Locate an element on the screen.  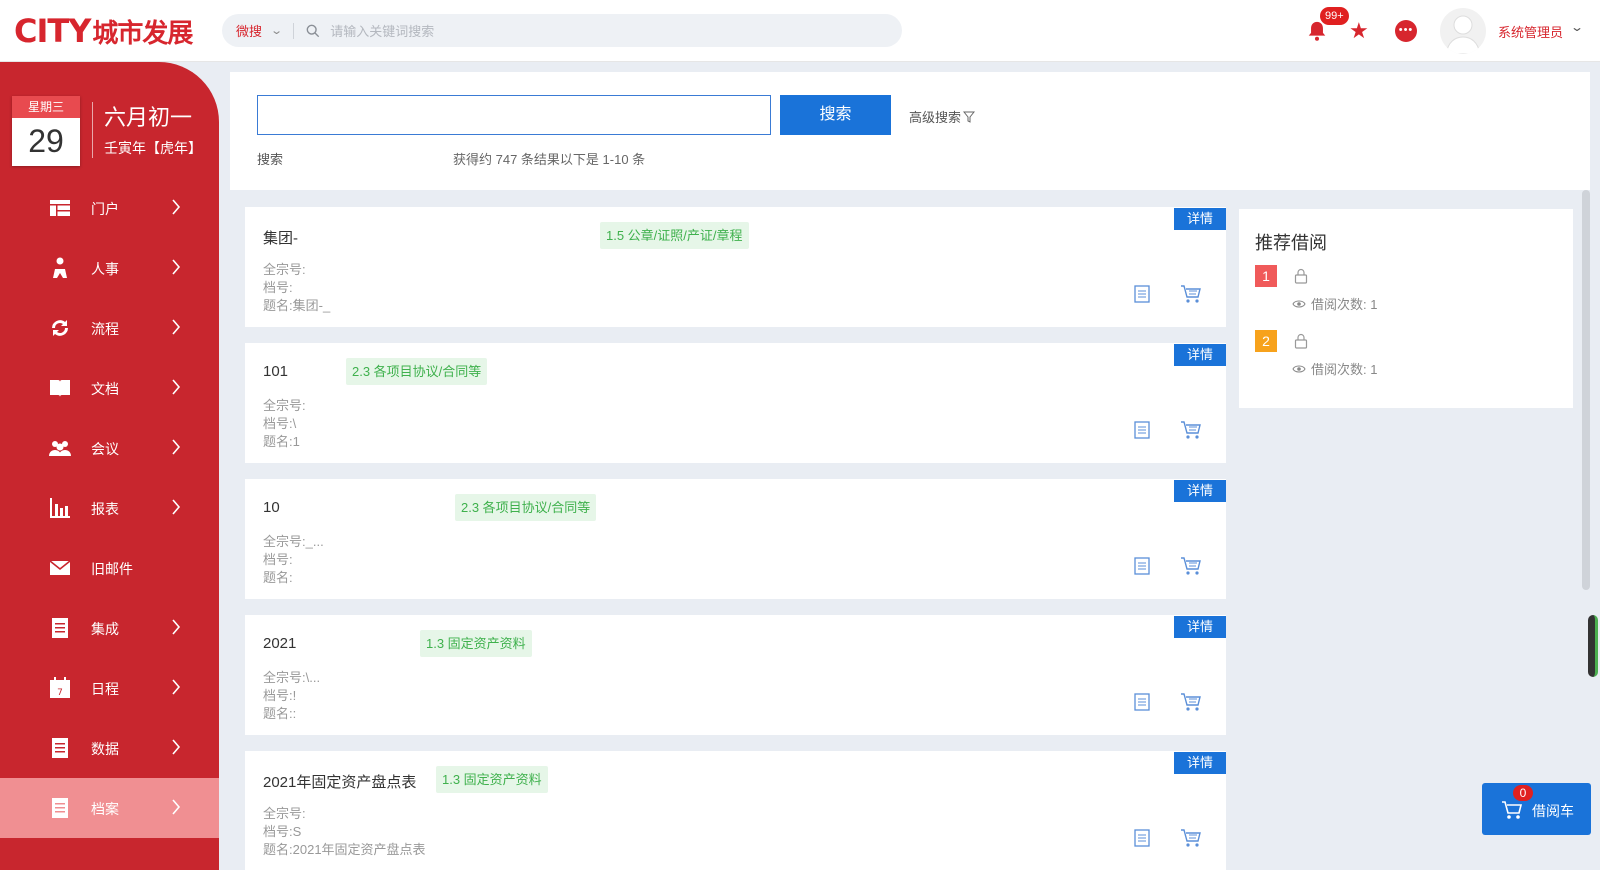
sidebar-item-data: 数据 is located at coordinates (109, 748).